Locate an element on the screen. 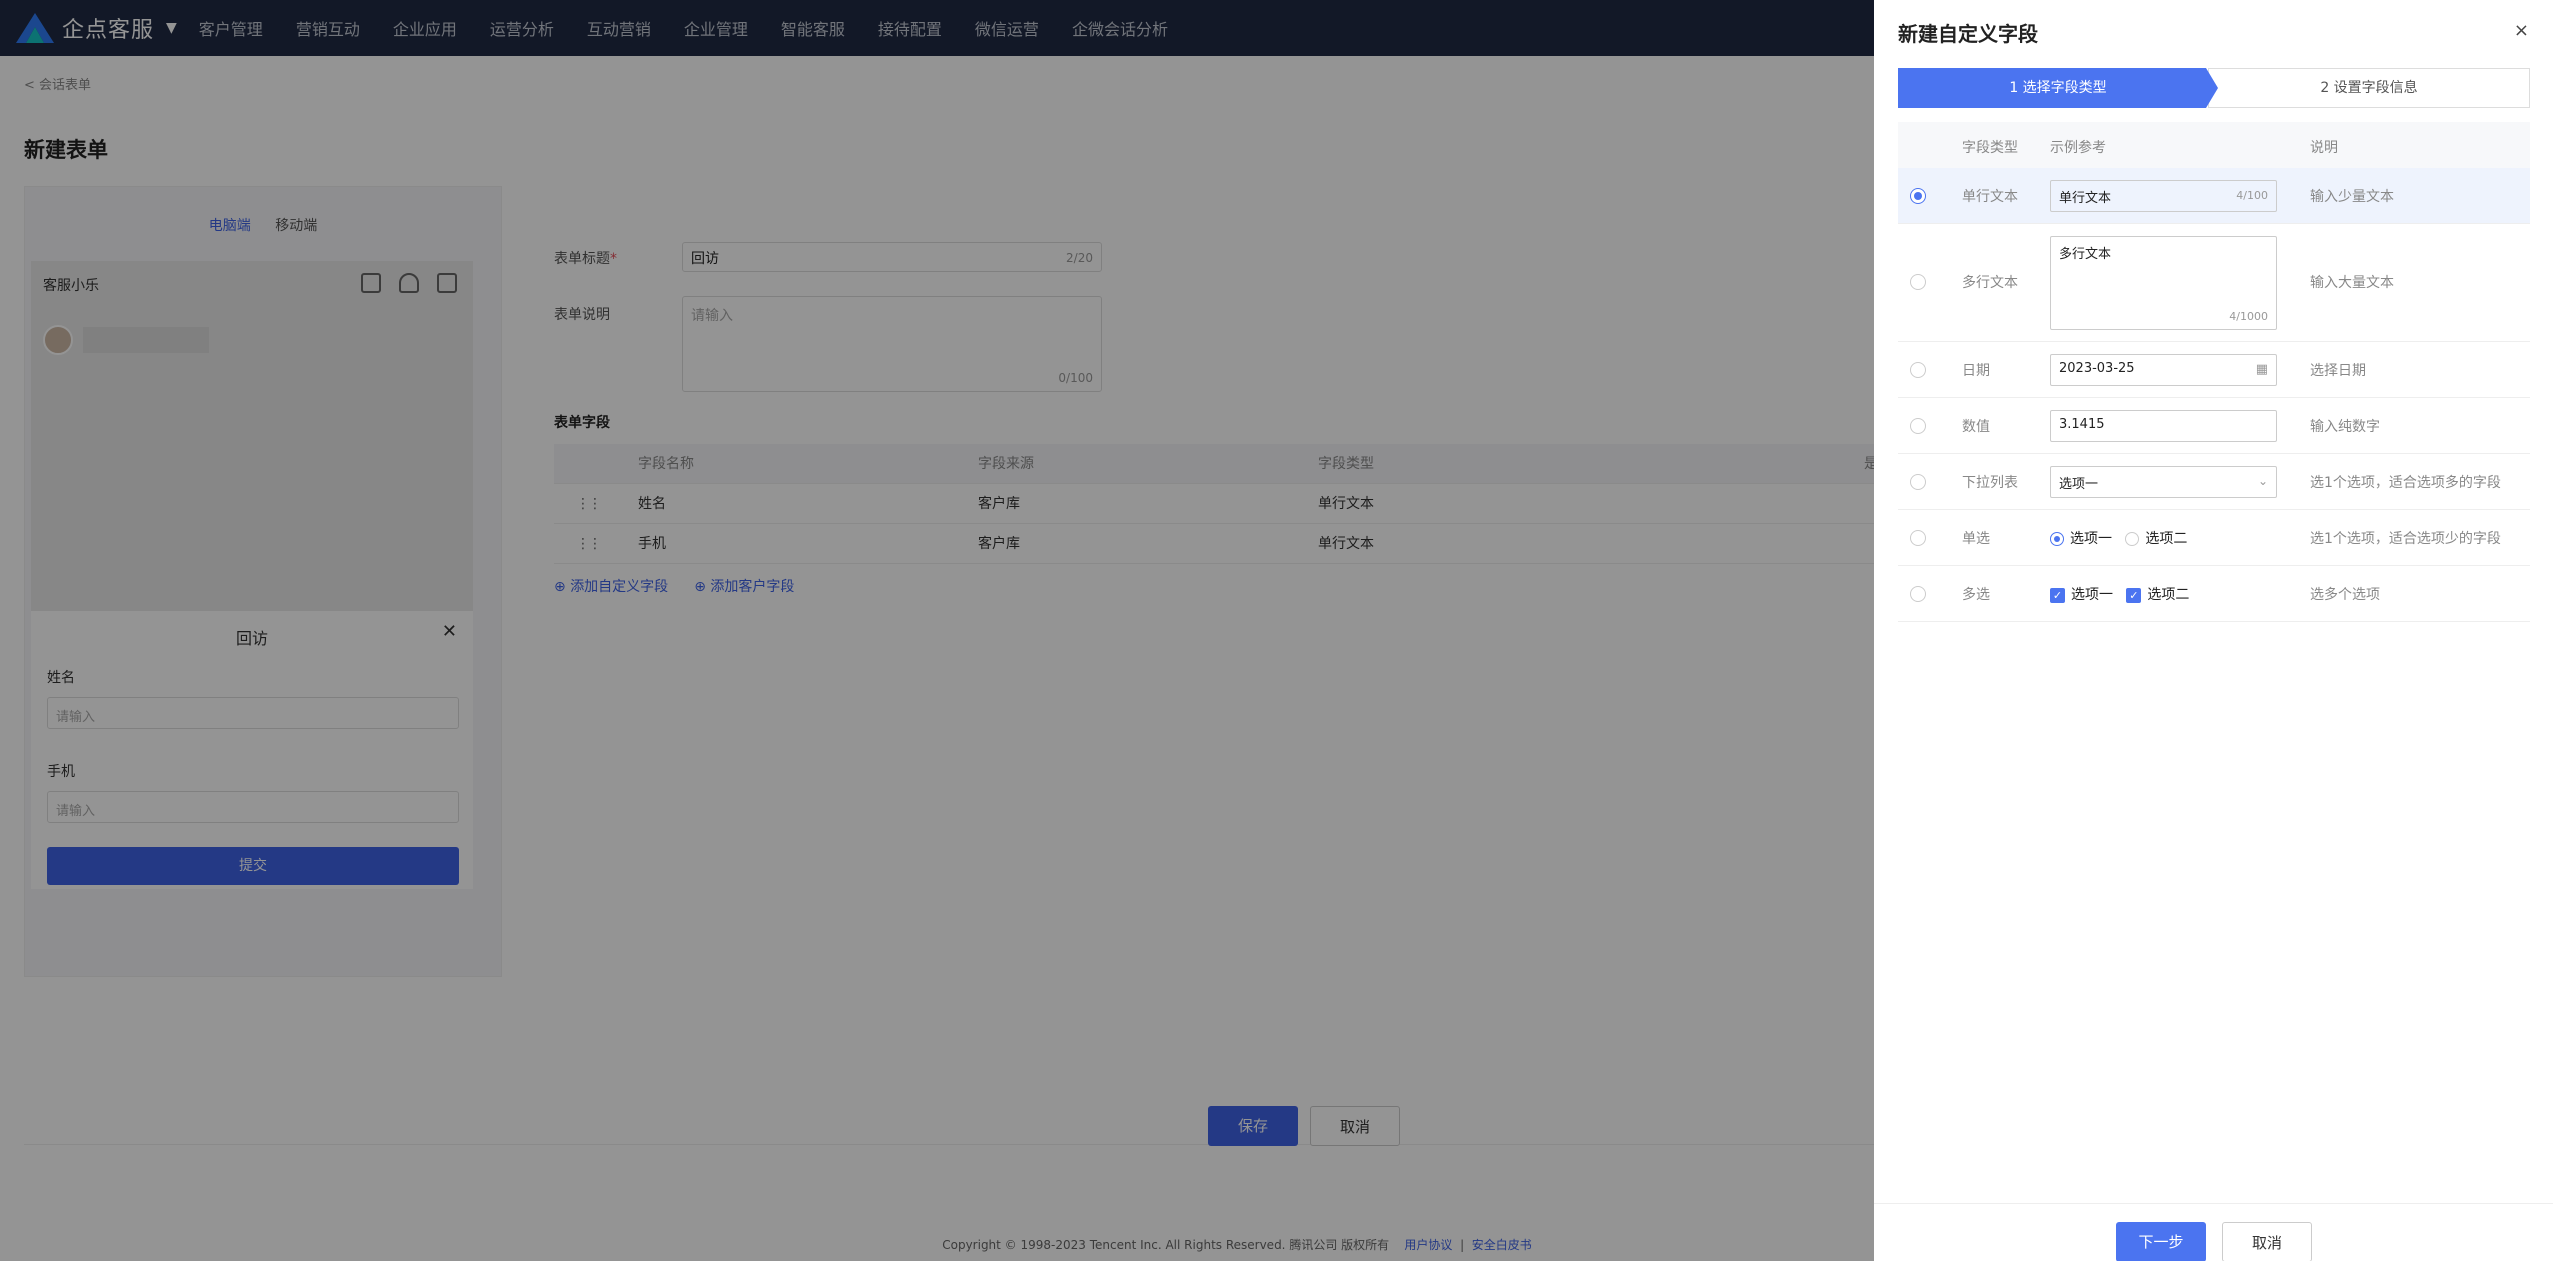 The height and width of the screenshot is (1261, 2553). table-row: 下拉列表 选项一 ⌄ 选1个选项，适合选项多的字段 is located at coordinates (2214, 482).